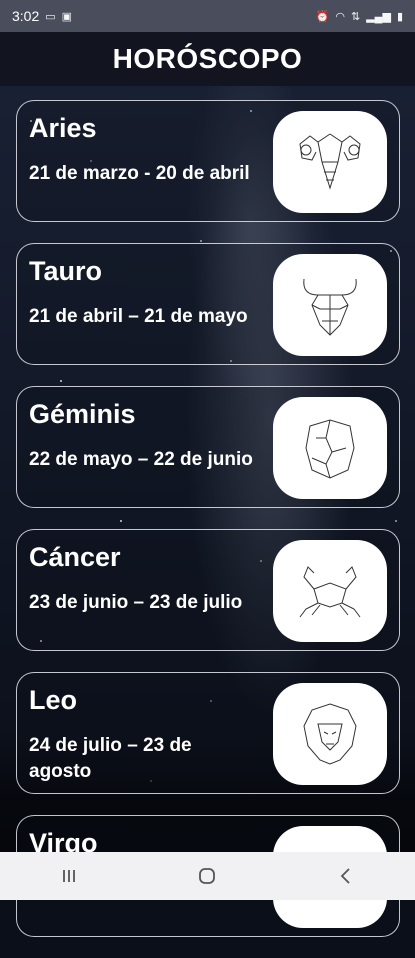 The image size is (415, 958). Describe the element at coordinates (340, 16) in the screenshot. I see `wifi-icon: ◠` at that location.